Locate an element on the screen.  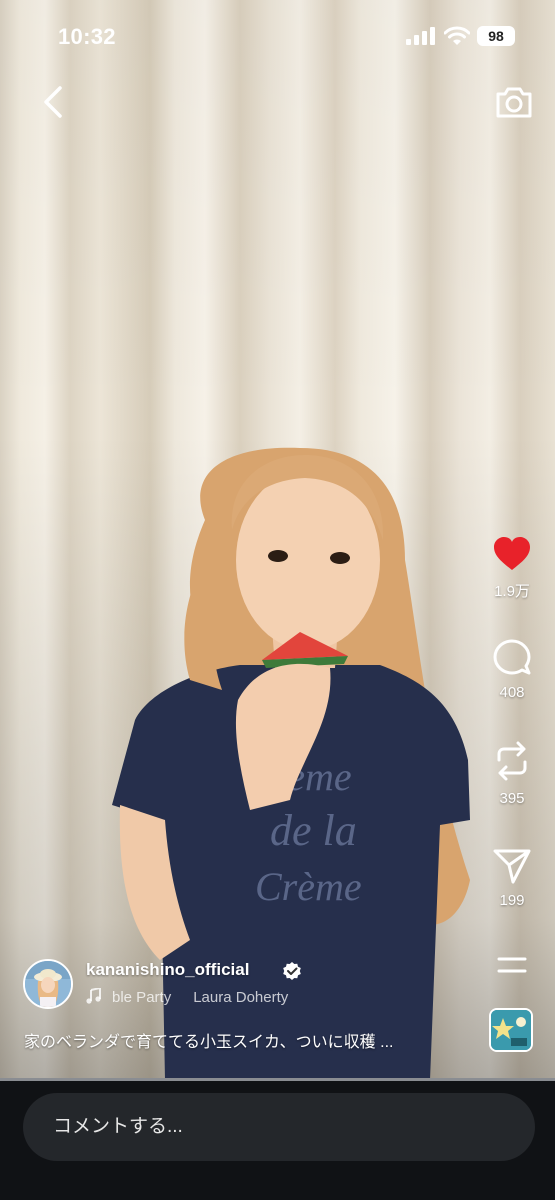
back-button is located at coordinates (56, 102).